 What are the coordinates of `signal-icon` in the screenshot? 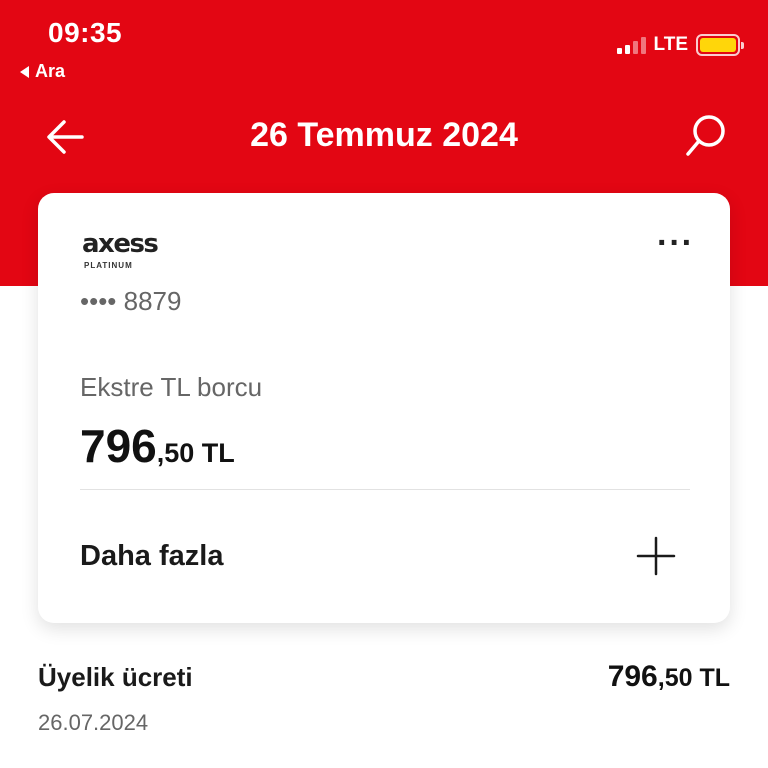 It's located at (631, 45).